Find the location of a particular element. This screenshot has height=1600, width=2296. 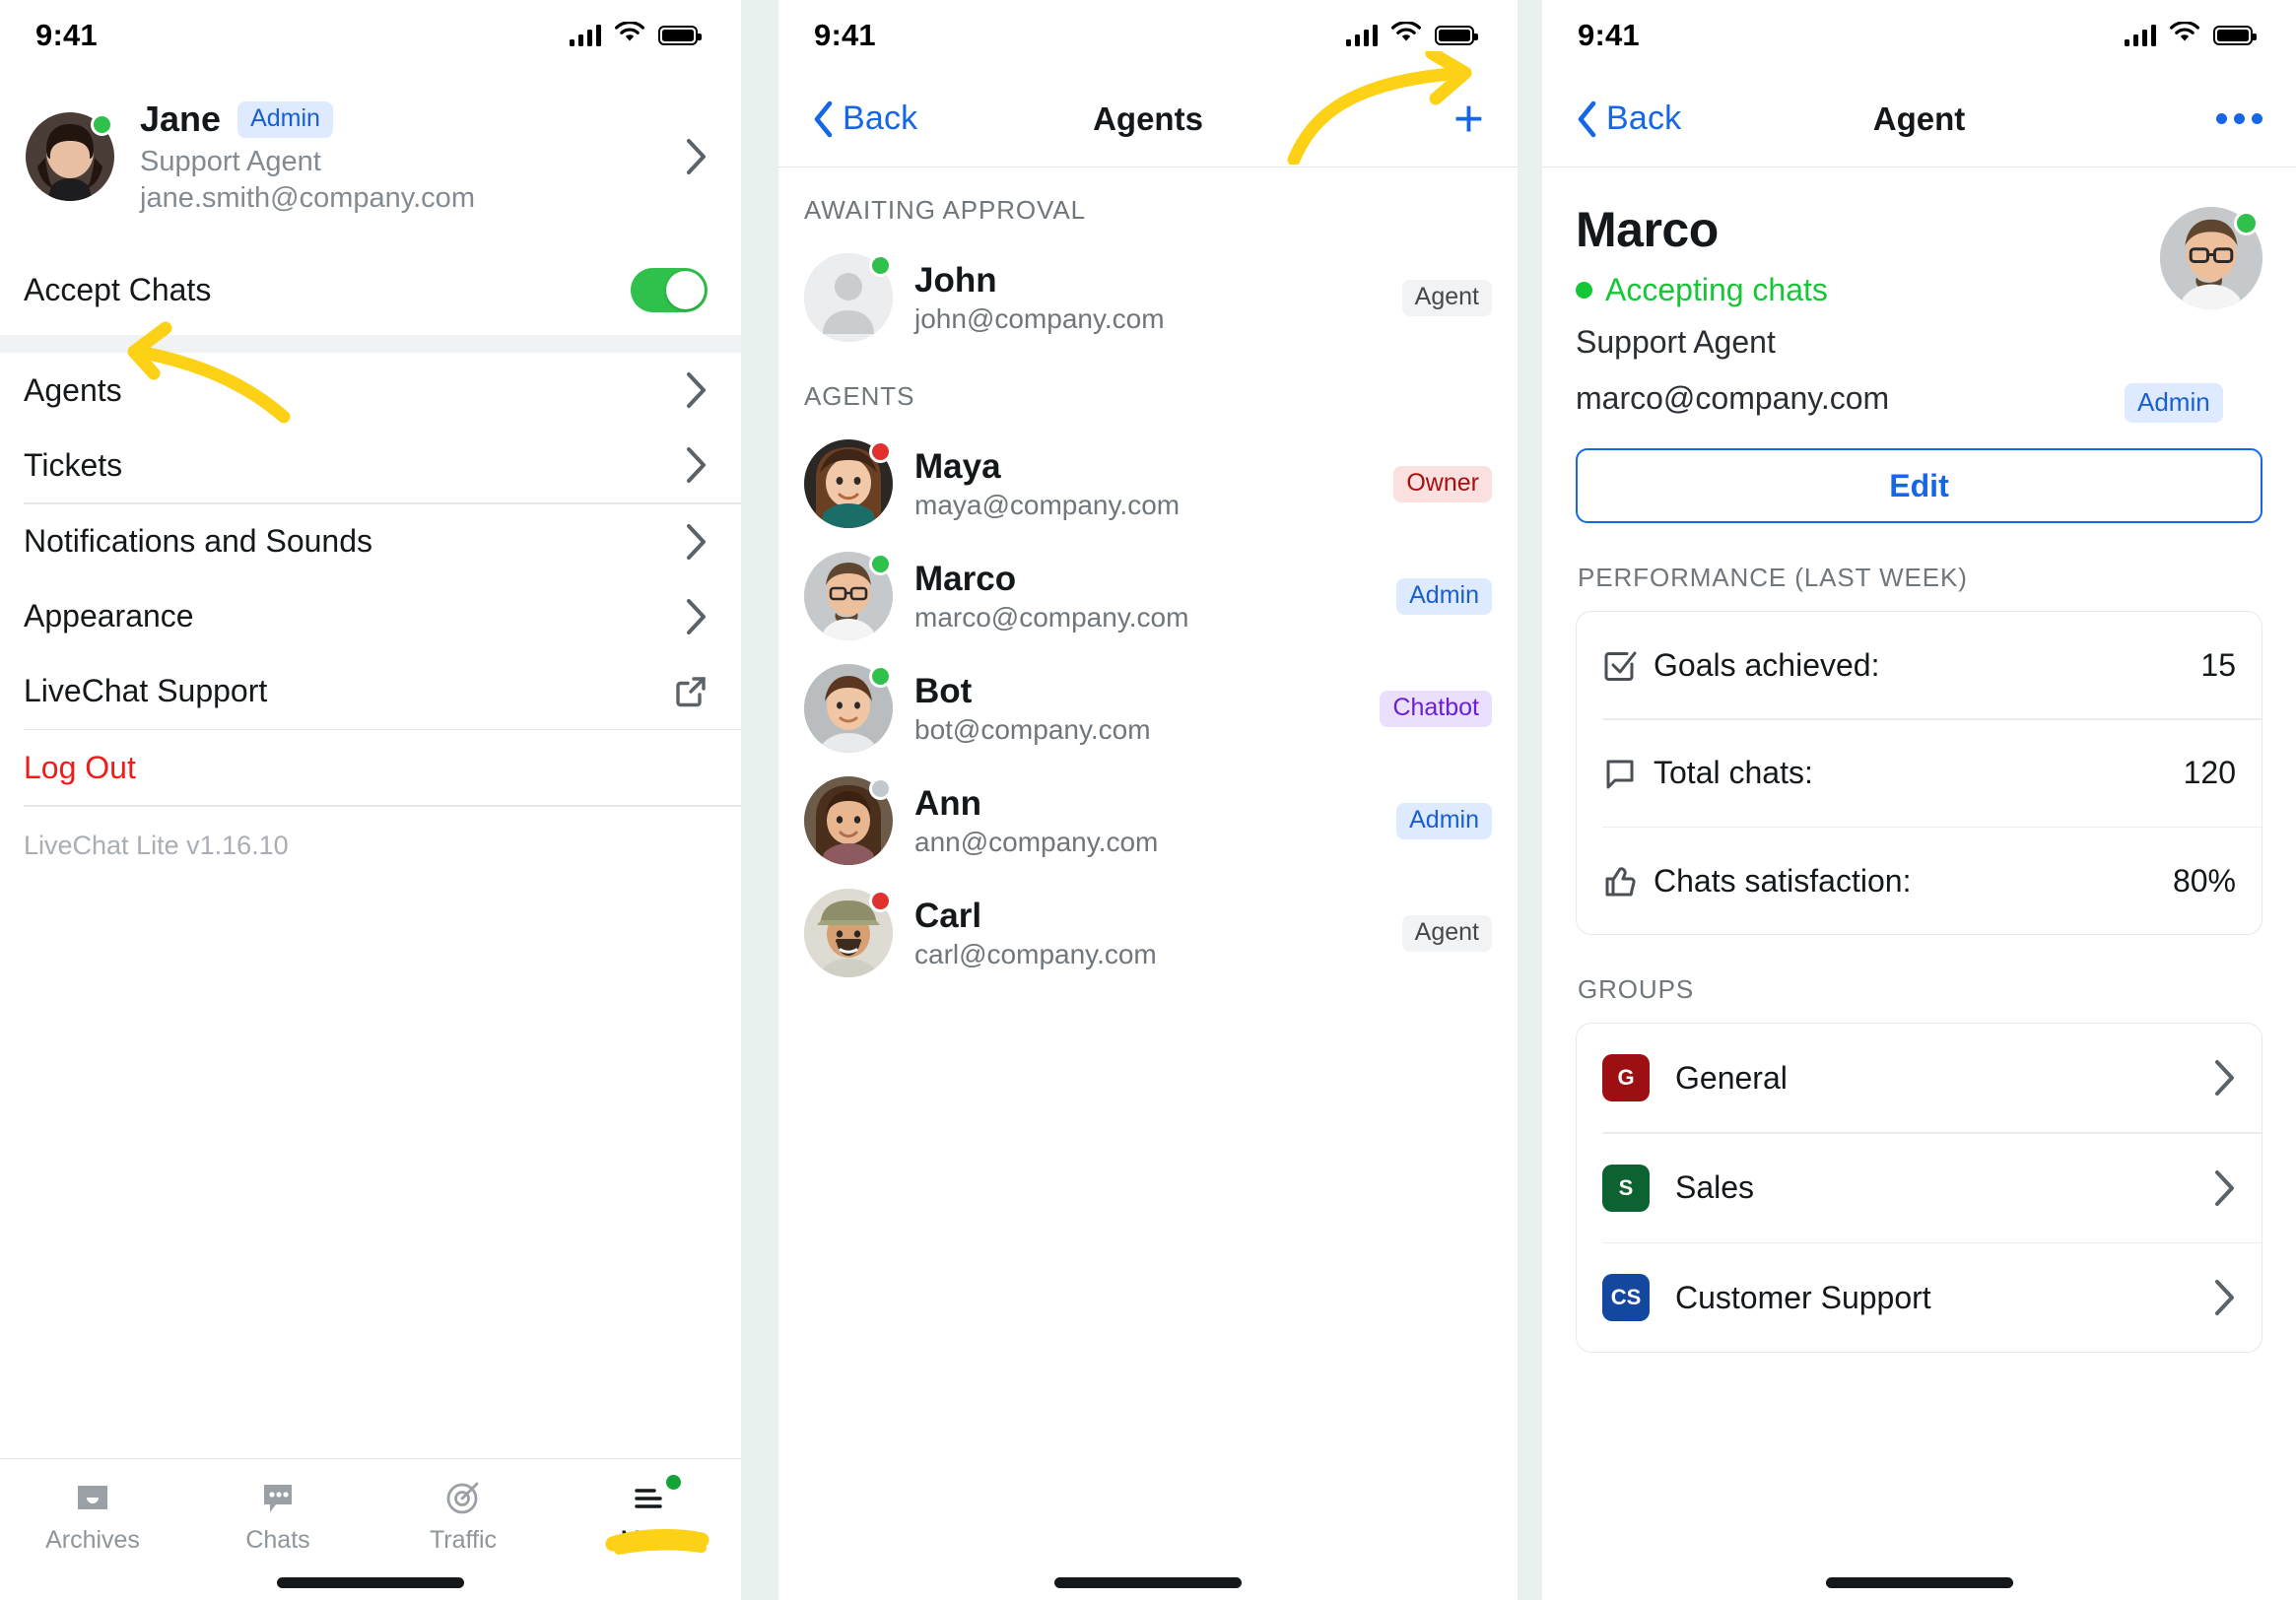

menu-item-label: Appearance is located at coordinates (109, 615).